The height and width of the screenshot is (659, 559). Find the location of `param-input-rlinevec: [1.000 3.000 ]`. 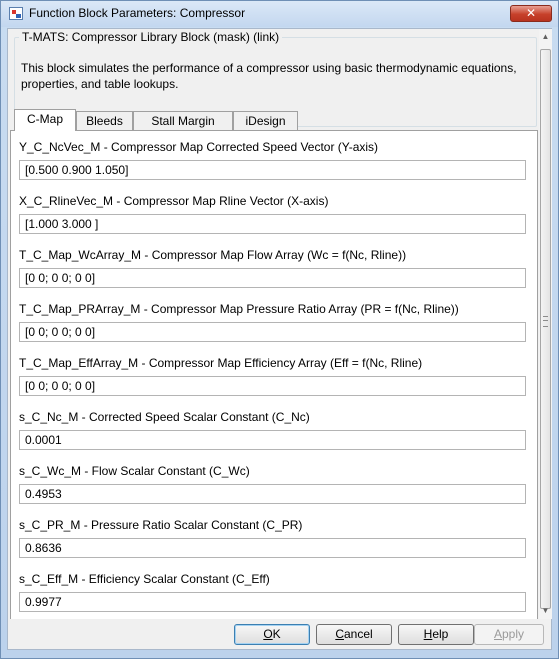

param-input-rlinevec: [1.000 3.000 ] is located at coordinates (272, 224).